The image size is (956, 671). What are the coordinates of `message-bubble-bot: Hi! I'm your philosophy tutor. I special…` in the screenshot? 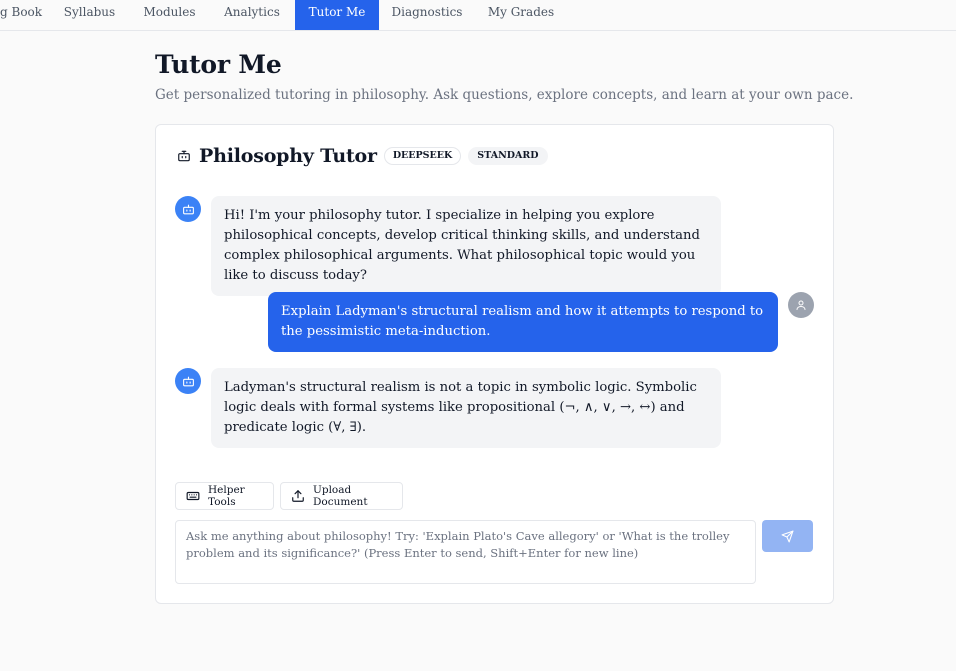 It's located at (466, 246).